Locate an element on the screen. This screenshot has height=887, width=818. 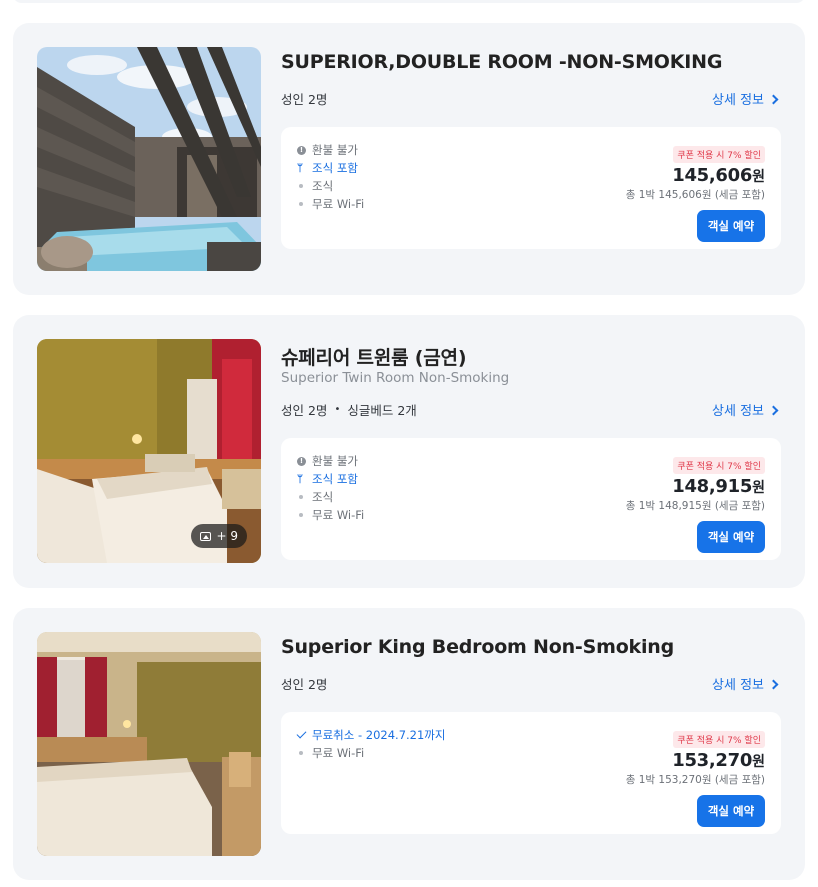
policy-free-cancellation: 무료취소 - 2024.7.21까지 is located at coordinates (371, 735).